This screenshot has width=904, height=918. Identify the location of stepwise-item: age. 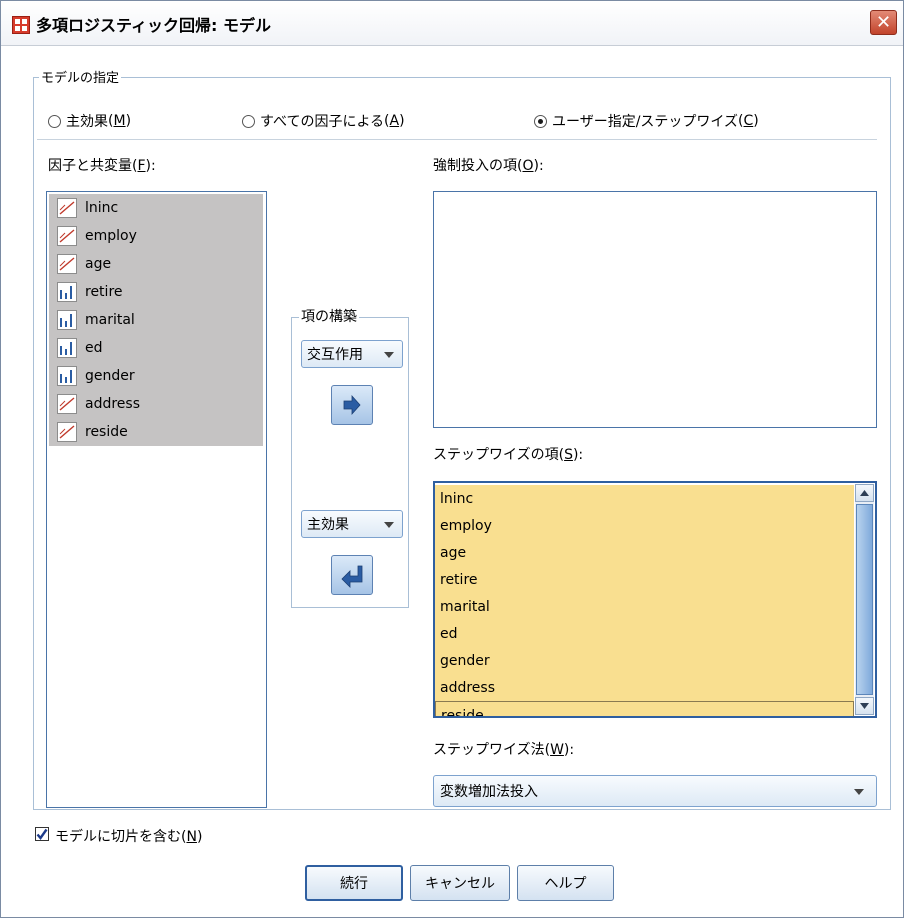
(644, 552).